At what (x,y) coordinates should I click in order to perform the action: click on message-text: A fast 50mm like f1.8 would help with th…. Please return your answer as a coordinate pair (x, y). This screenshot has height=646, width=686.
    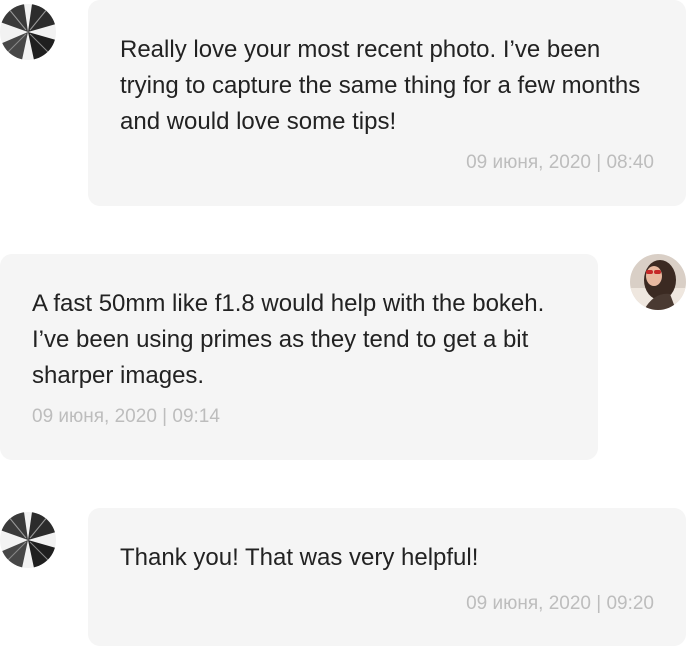
    Looking at the image, I should click on (288, 339).